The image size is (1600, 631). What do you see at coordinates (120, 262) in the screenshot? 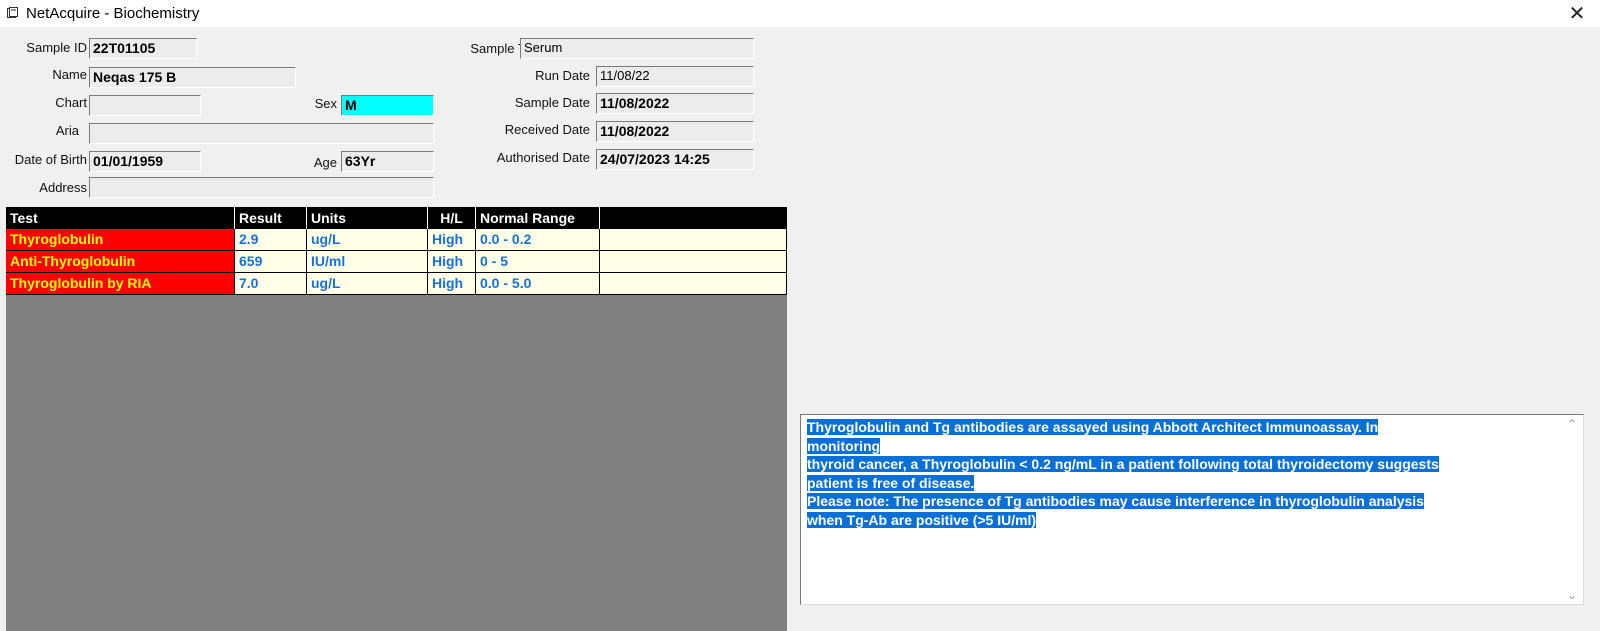
I see `cell-test: Anti-Thyroglobulin` at bounding box center [120, 262].